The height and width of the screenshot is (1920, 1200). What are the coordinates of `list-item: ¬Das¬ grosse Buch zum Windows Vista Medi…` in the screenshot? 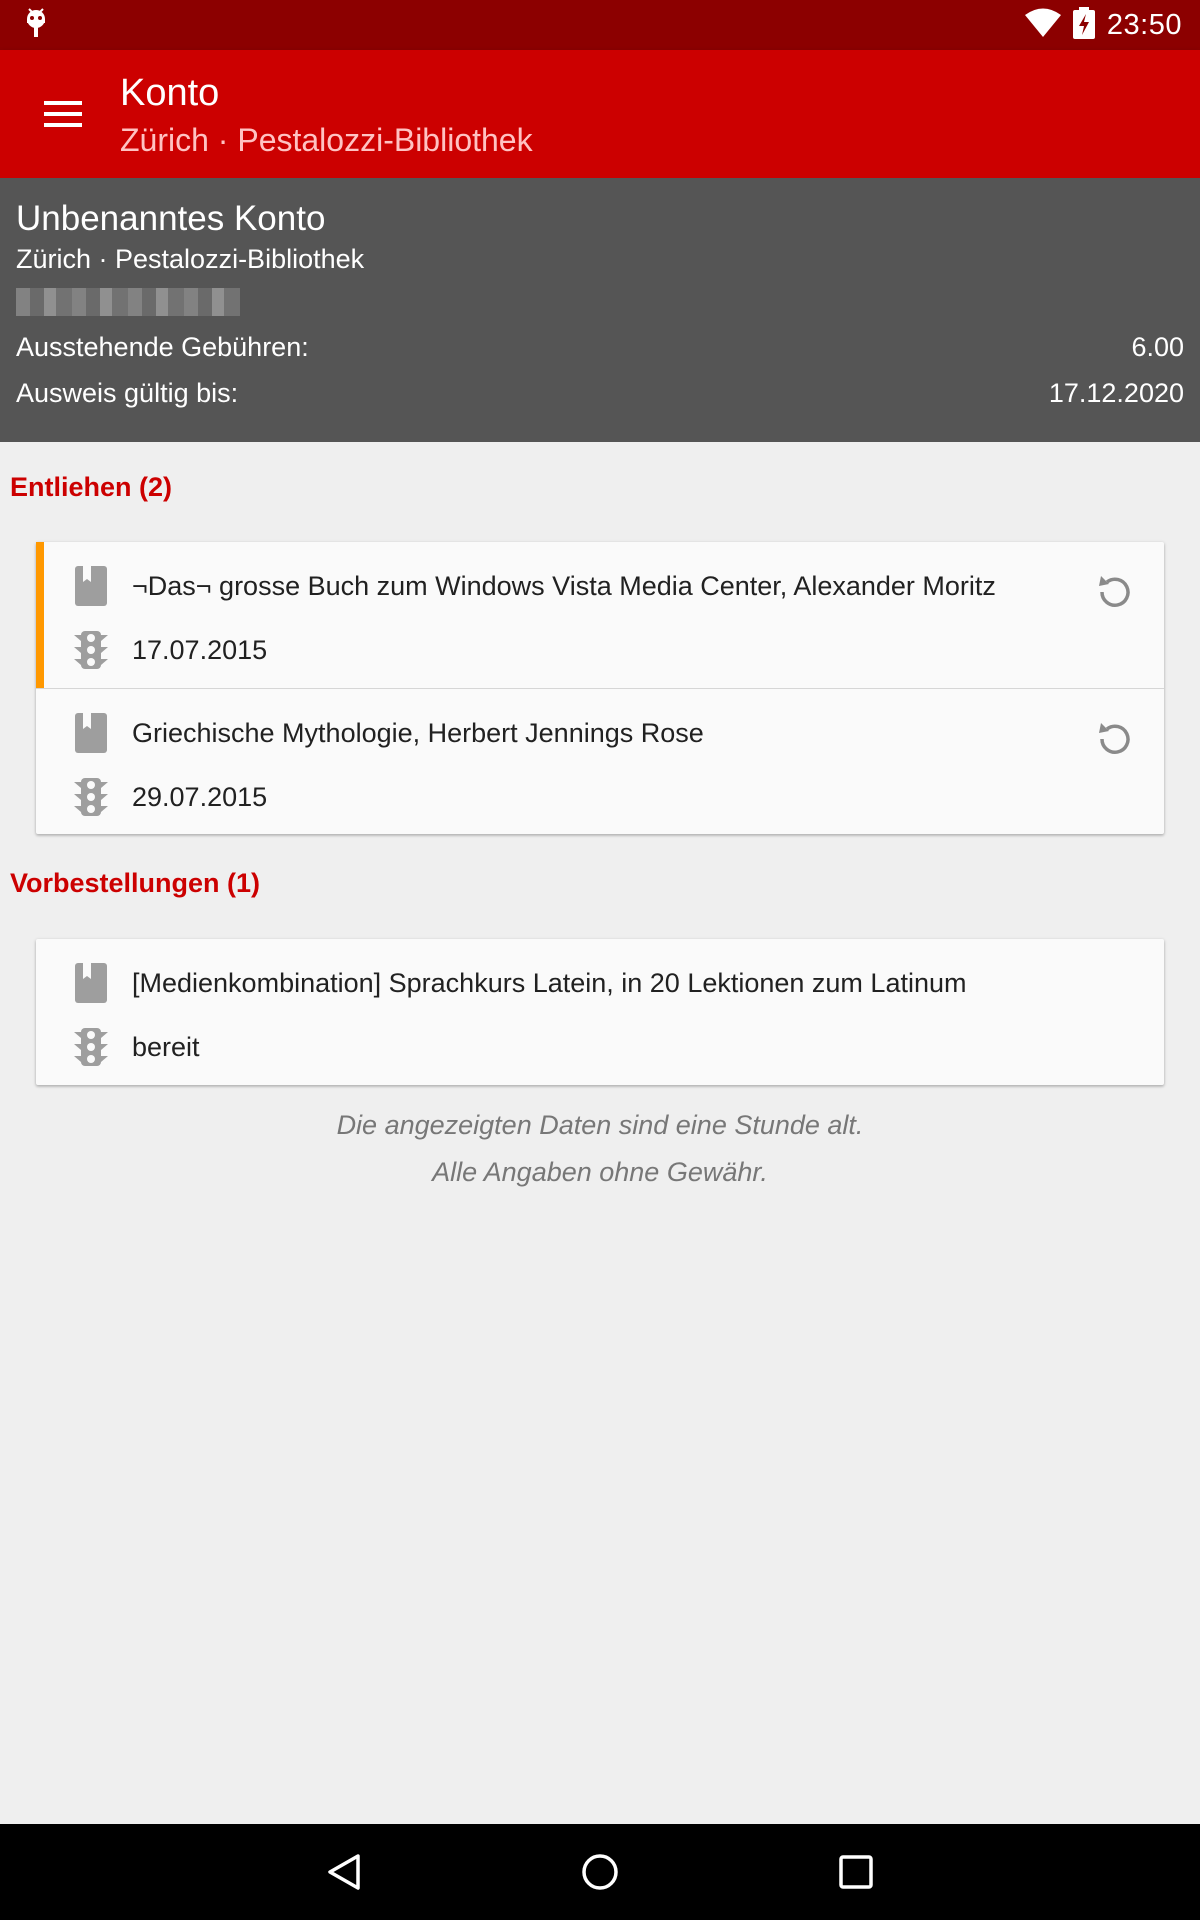 It's located at (600, 615).